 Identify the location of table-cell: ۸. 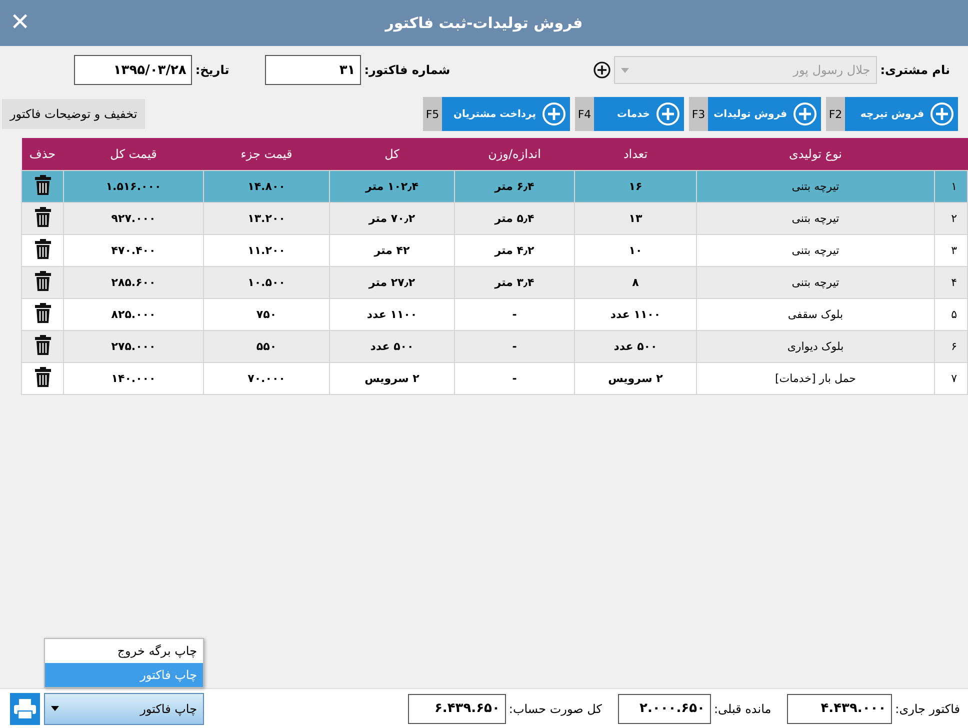
(635, 282).